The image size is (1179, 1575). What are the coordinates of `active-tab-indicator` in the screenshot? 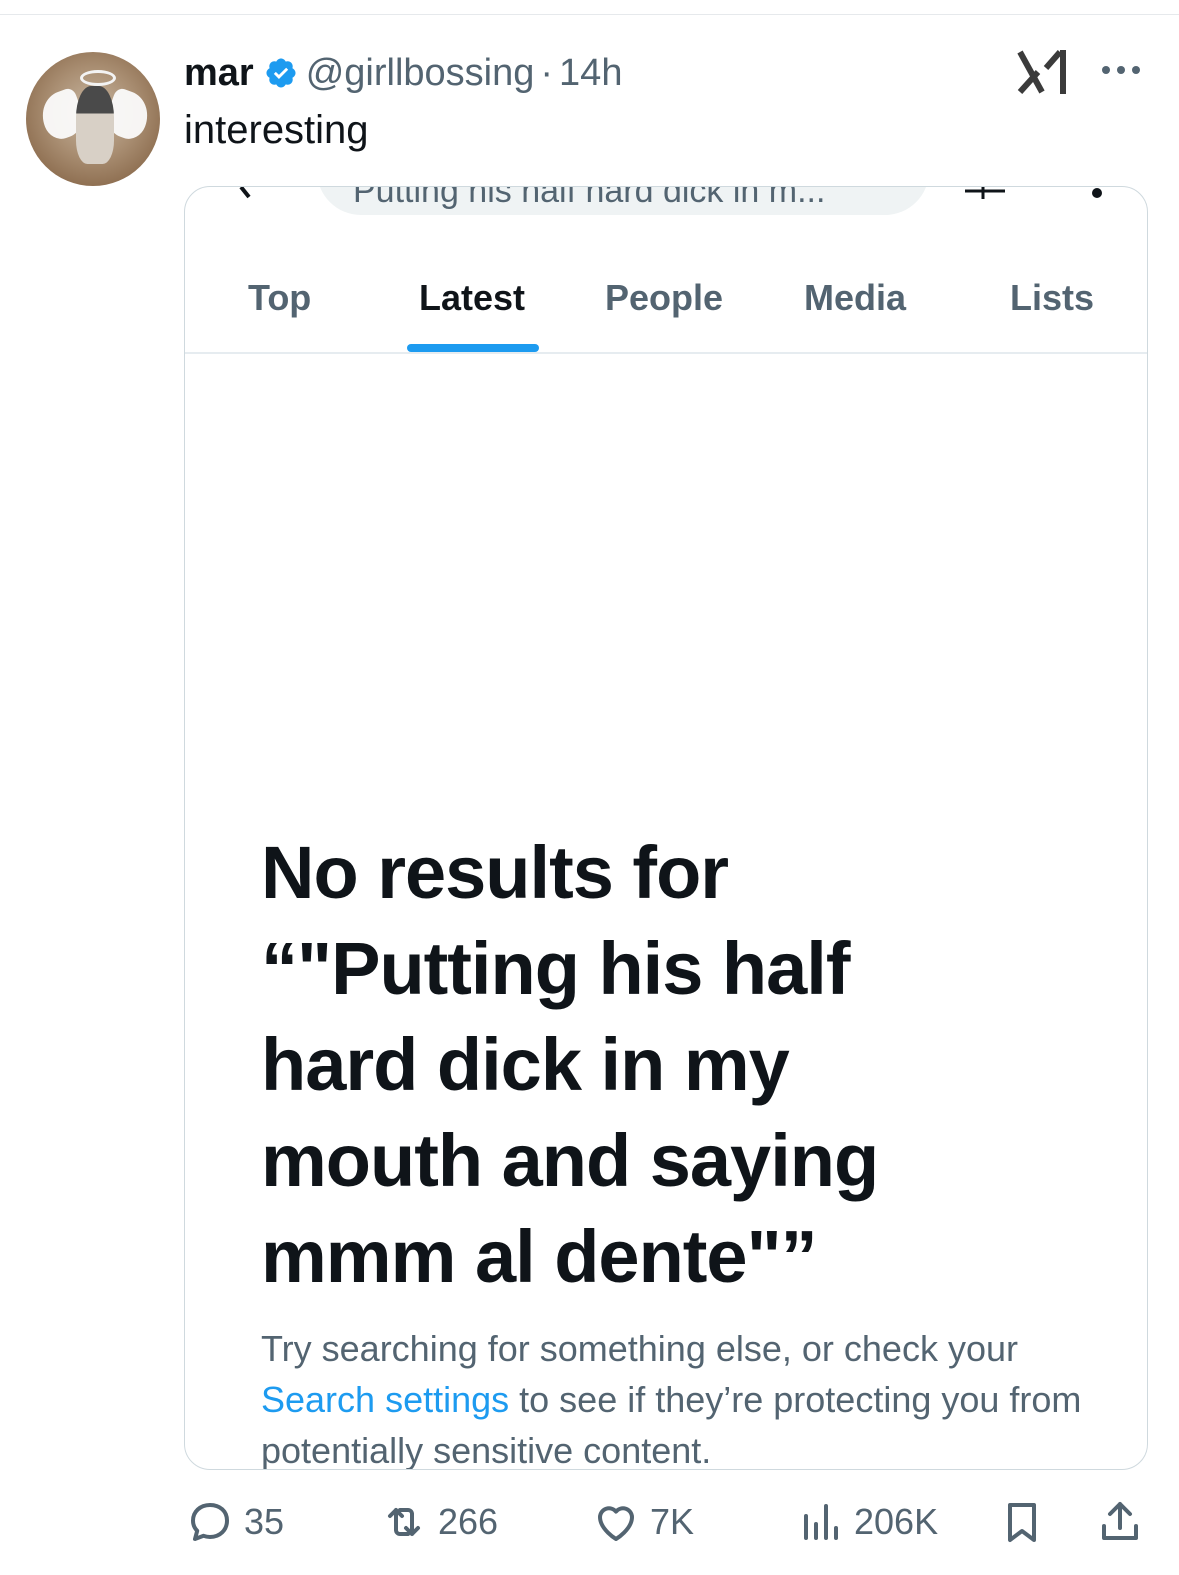 It's located at (473, 348).